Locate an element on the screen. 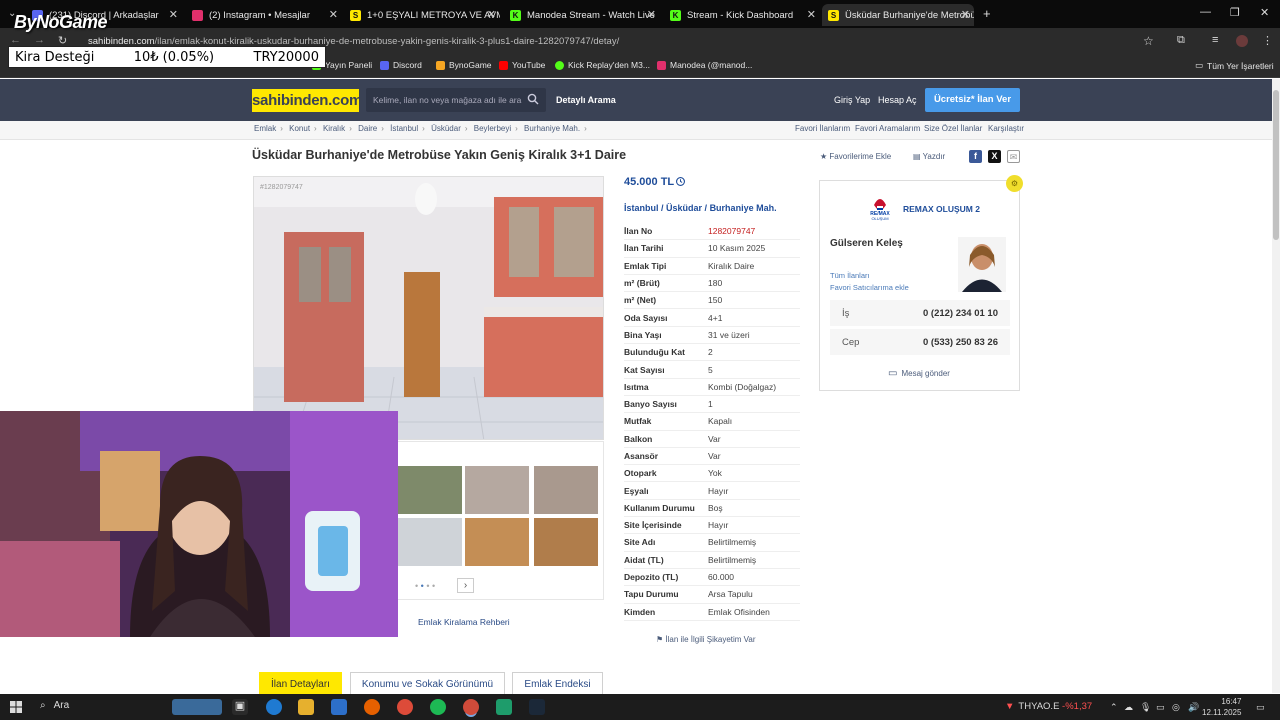  tab-real-estate-index: Emlak Endeksi is located at coordinates (557, 683).